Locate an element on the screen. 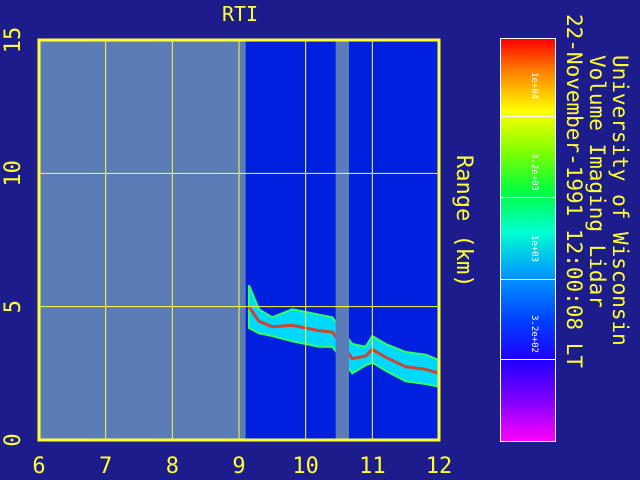 This screenshot has width=640, height=480. y-tick-5: 5 is located at coordinates (13, 306).